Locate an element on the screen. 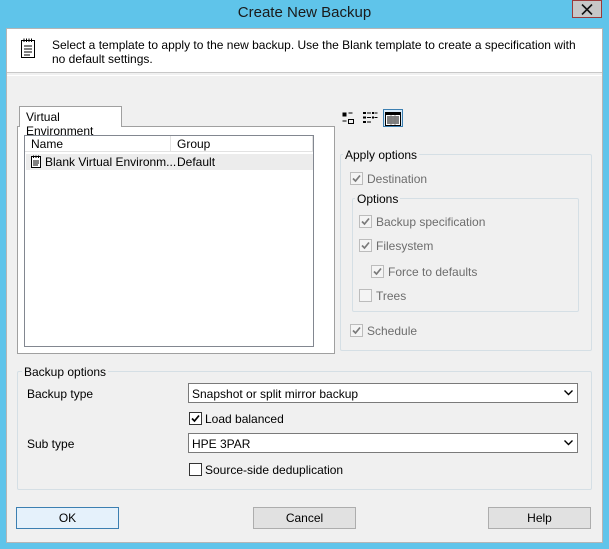 The width and height of the screenshot is (609, 549). filesystem-label: Filesystem is located at coordinates (405, 246).